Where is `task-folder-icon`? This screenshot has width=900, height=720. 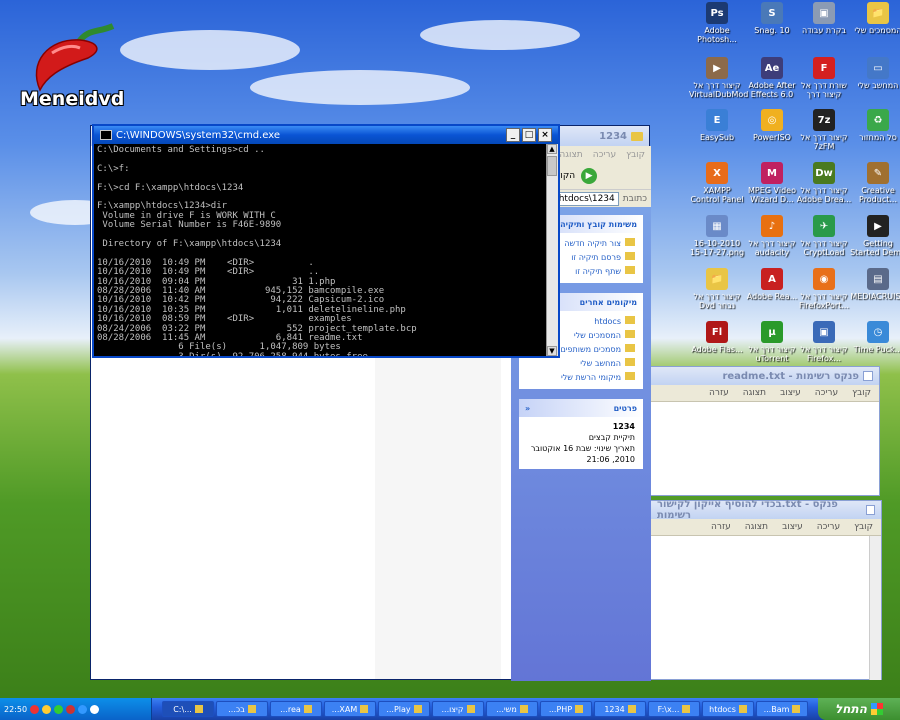 task-folder-icon is located at coordinates (630, 242).